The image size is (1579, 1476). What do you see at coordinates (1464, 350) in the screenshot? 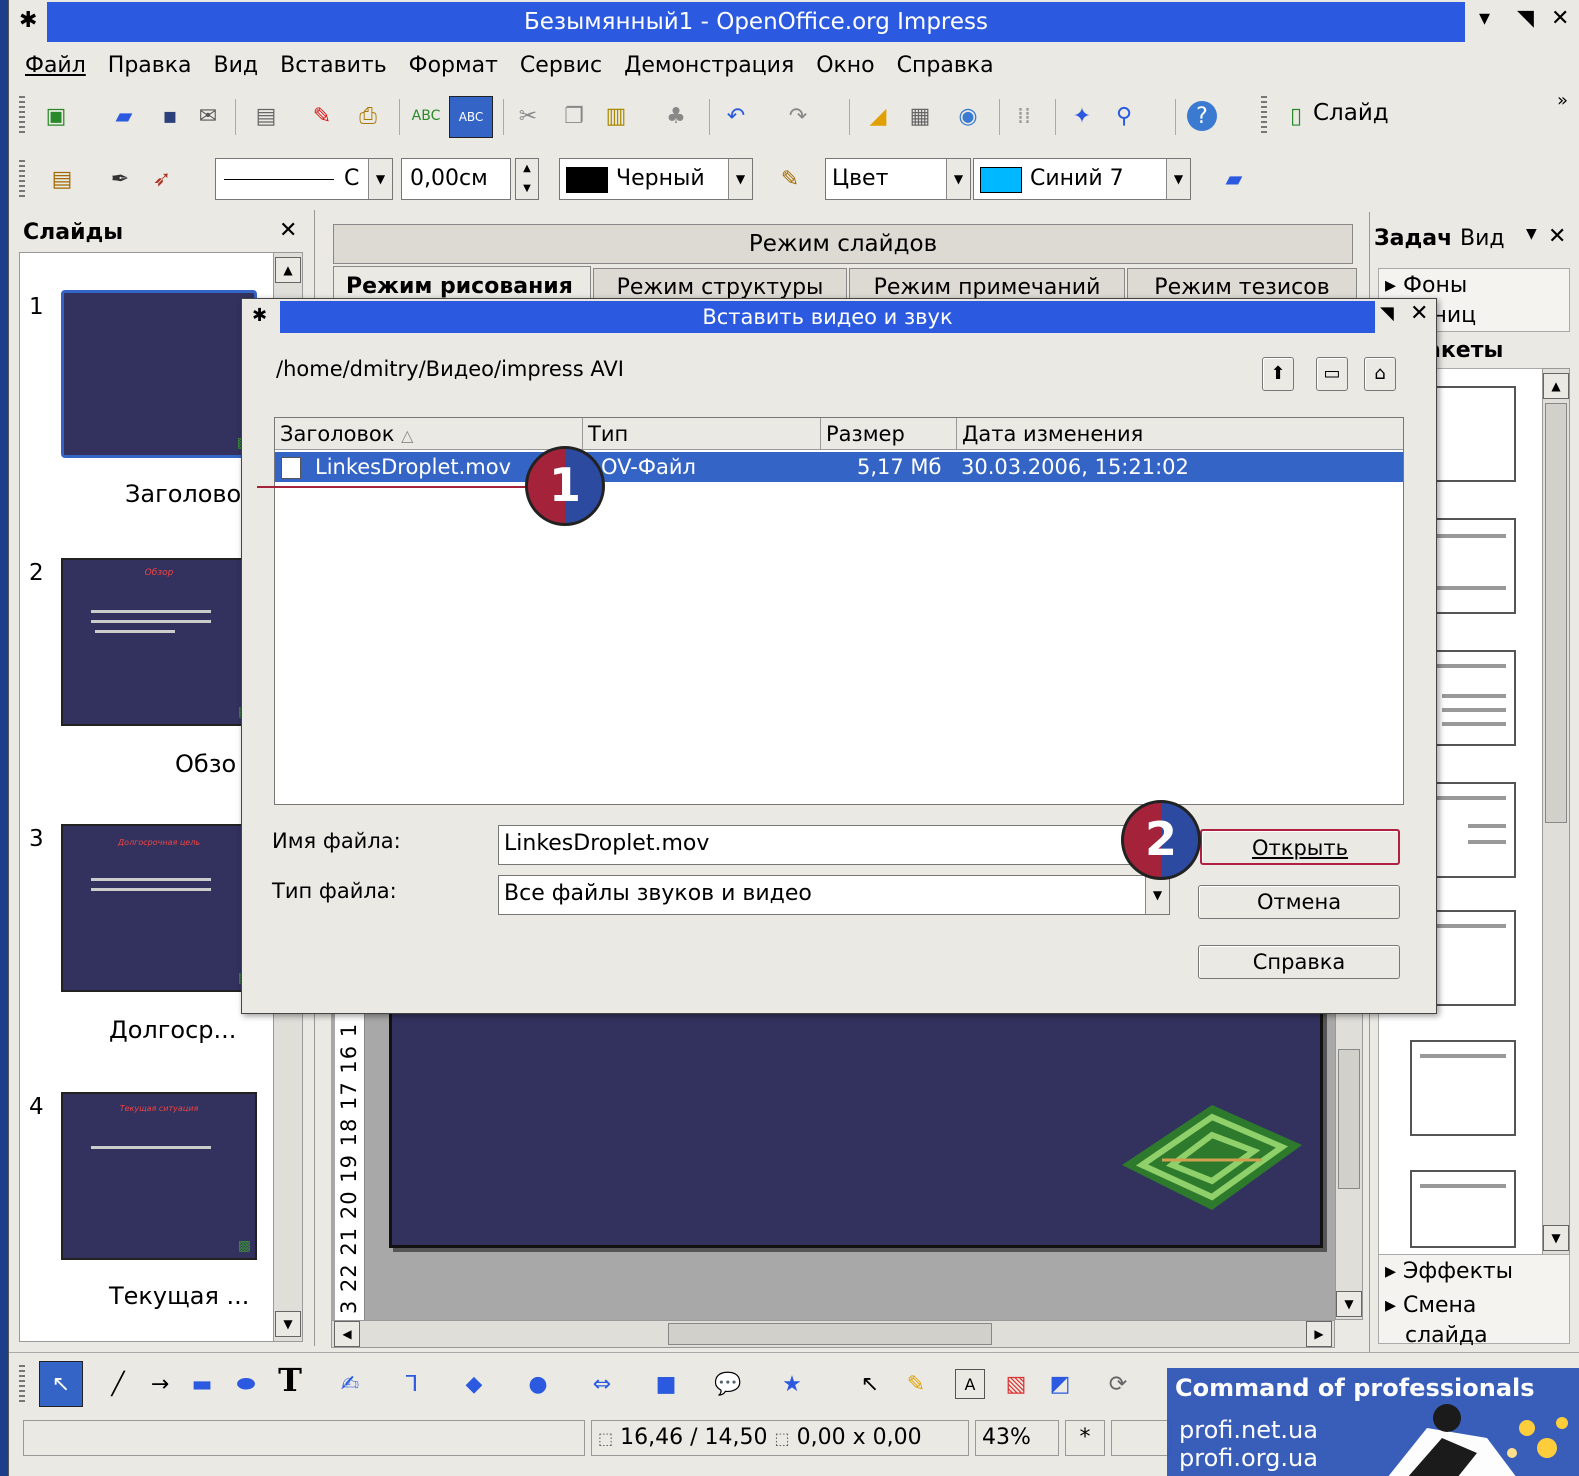
I see `section-layouts-title: акеты` at bounding box center [1464, 350].